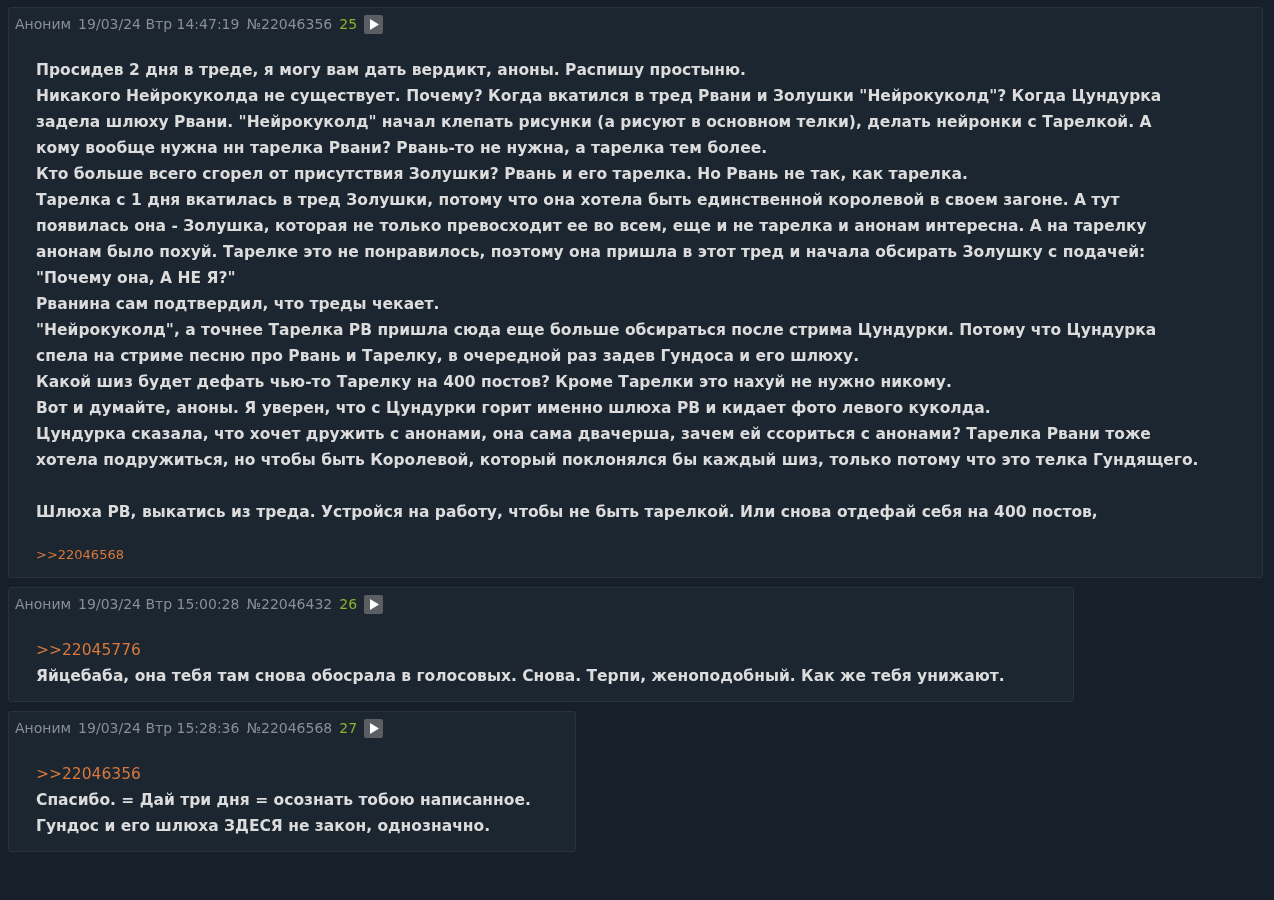  Describe the element at coordinates (599, 96) in the screenshot. I see `post-text-line: Никакого Нейрокуколда не существует. Почему? Когда вкатился в тред Рвани и Золушки "Нейрокуколд"? Когда Цундурка` at that location.